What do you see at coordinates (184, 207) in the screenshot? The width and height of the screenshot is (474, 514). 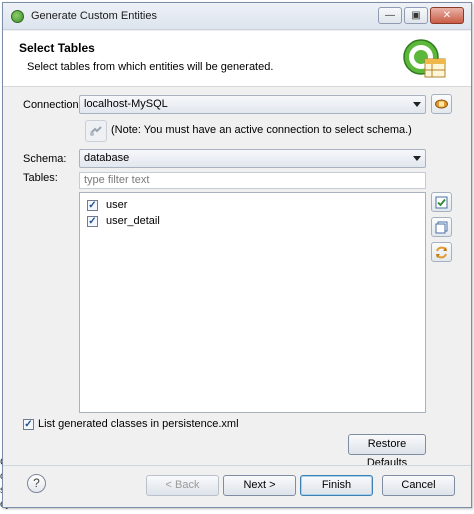 I see `list-item: ✓ user` at bounding box center [184, 207].